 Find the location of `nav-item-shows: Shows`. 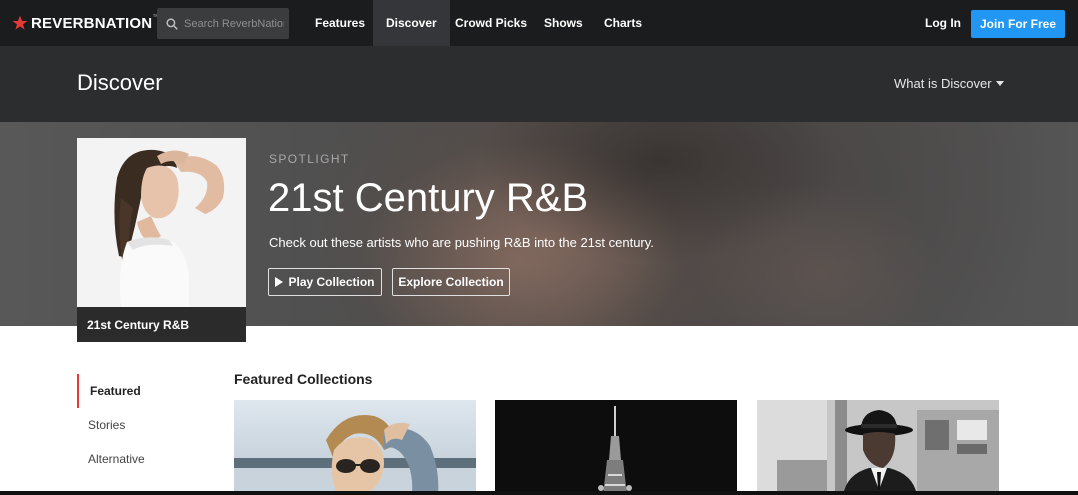

nav-item-shows: Shows is located at coordinates (563, 23).